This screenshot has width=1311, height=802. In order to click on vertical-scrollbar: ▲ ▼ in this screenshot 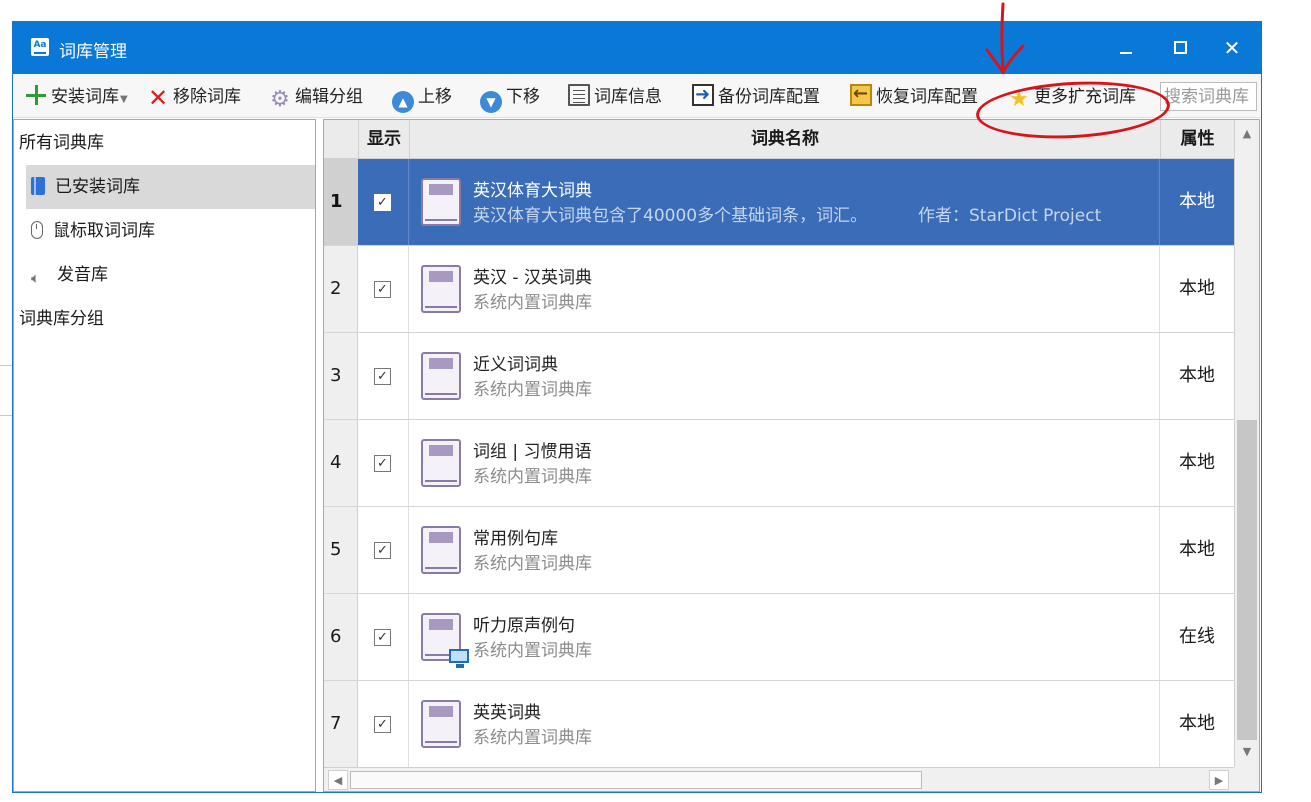, I will do `click(1246, 443)`.